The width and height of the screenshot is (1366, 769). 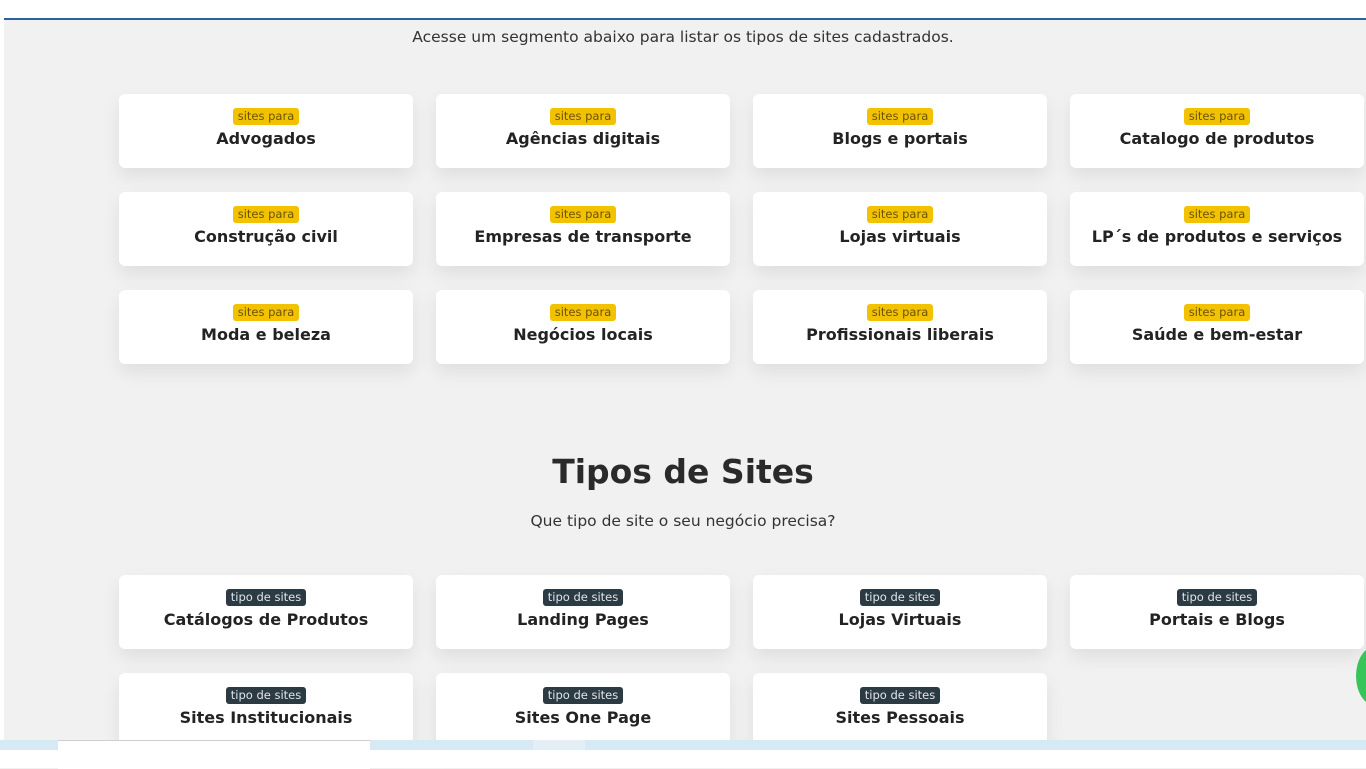 I want to click on tipo-card-portais-e-blogs: tipo de sites Portais e Blogs, so click(x=1217, y=612).